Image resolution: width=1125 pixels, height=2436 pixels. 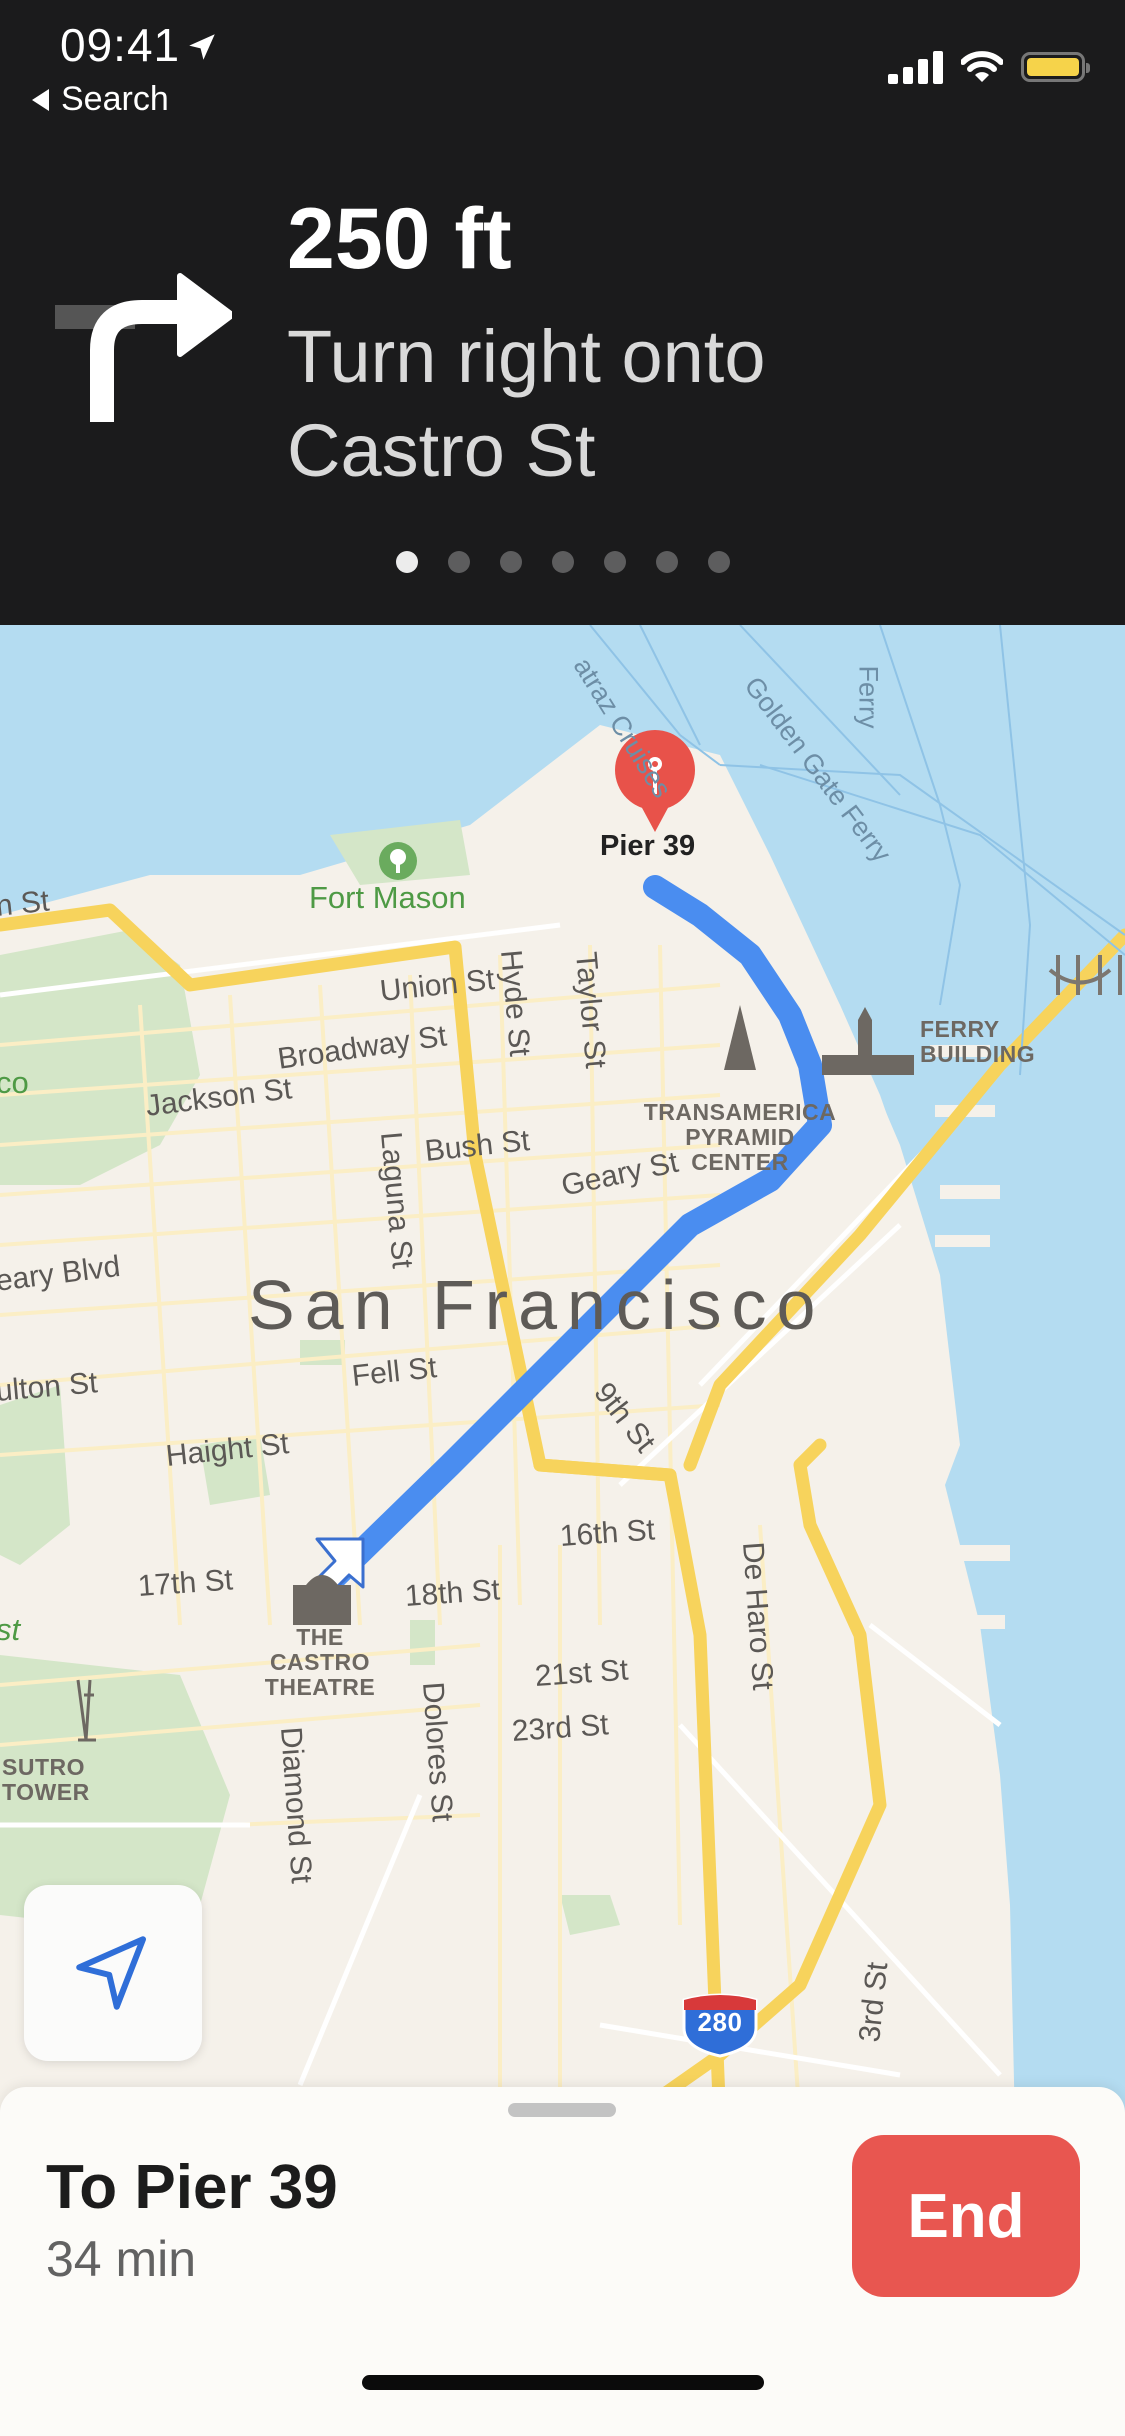 I want to click on poi-label-castro-theatre: THE CASTRO THEATRE, so click(x=320, y=1662).